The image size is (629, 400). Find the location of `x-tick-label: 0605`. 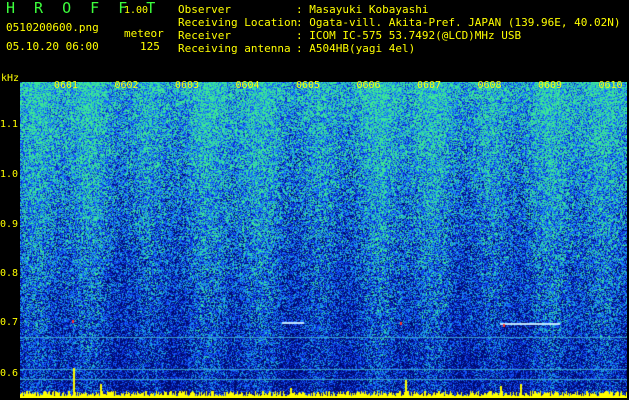

x-tick-label: 0605 is located at coordinates (308, 85).